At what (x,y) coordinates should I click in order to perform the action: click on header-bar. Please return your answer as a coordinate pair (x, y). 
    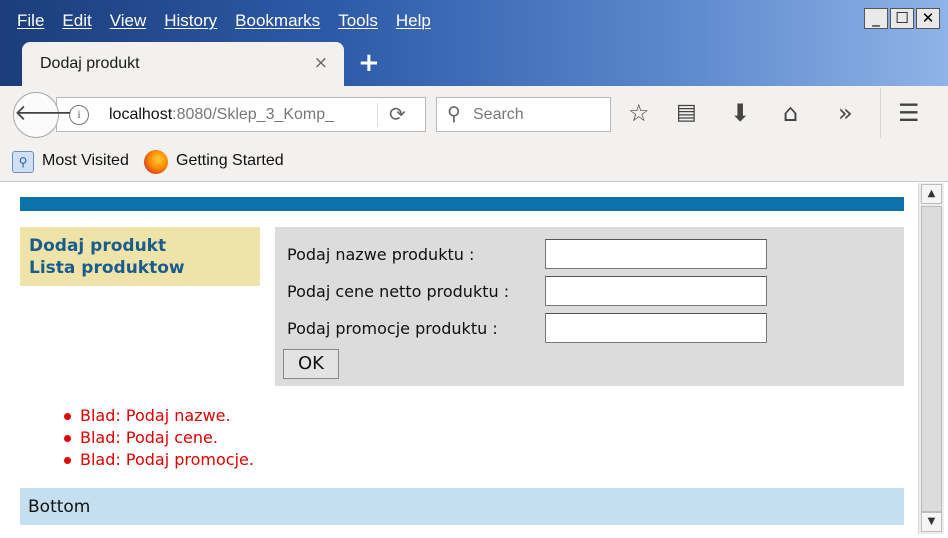
    Looking at the image, I should click on (462, 204).